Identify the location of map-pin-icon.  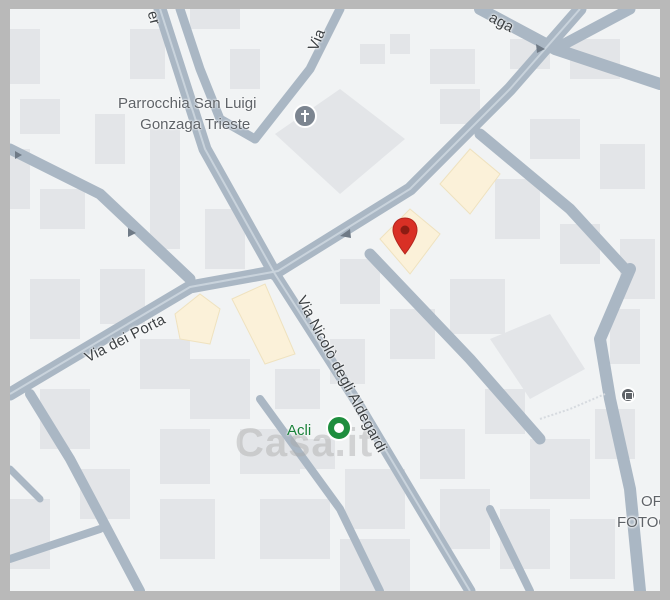
(405, 236).